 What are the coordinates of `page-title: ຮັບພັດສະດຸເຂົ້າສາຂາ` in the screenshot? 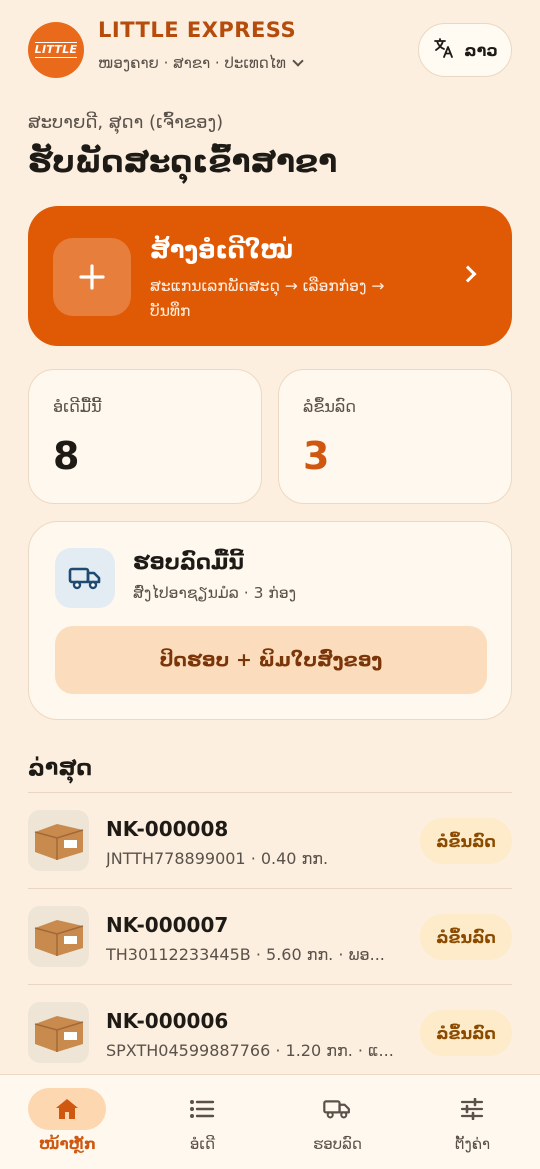 It's located at (183, 162).